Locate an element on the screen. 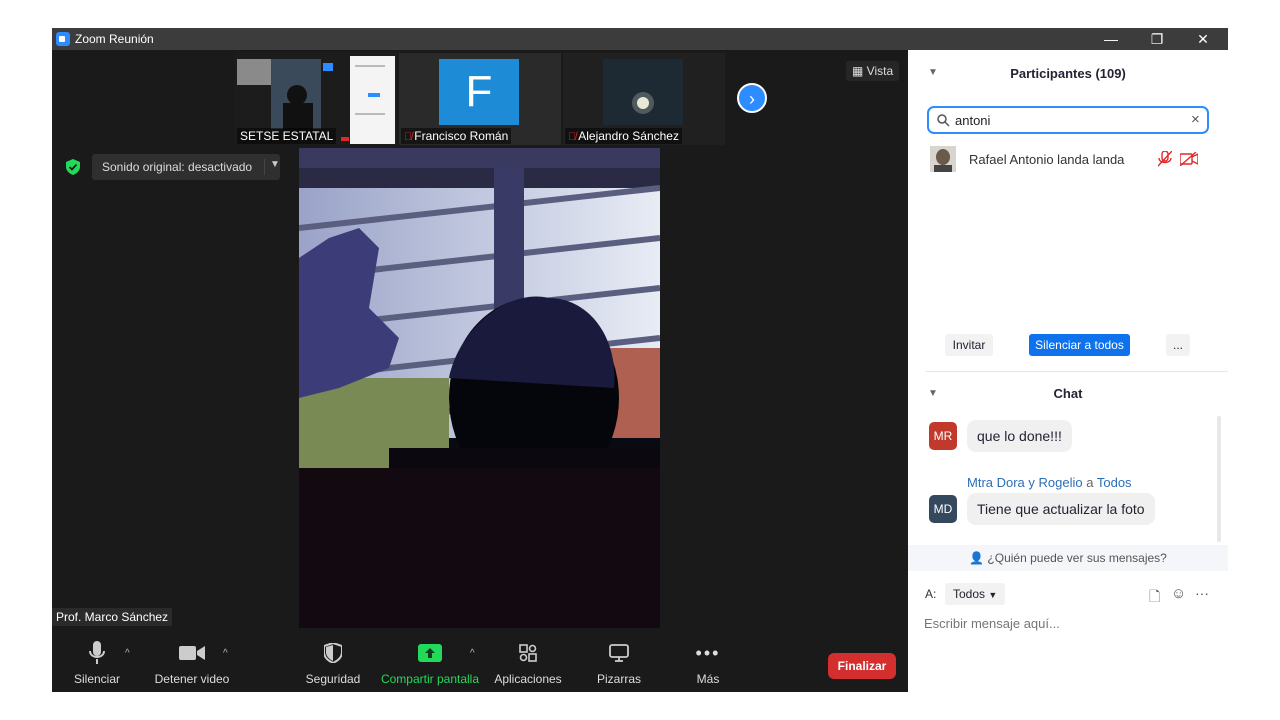  more-button: ••• Más is located at coordinates (708, 662).